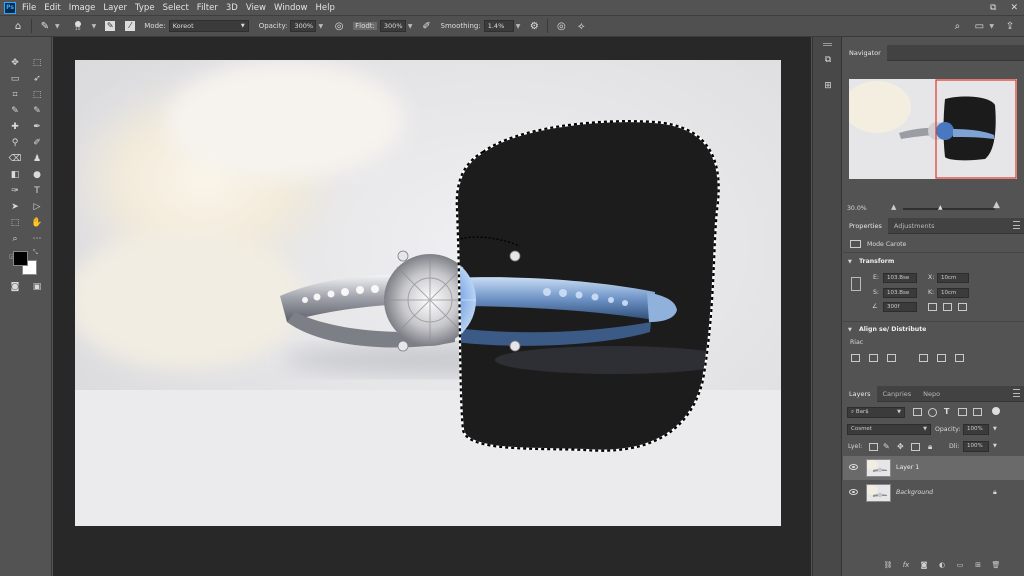 The width and height of the screenshot is (1024, 576). Describe the element at coordinates (581, 26) in the screenshot. I see `symmetry-icon: ⟡` at that location.